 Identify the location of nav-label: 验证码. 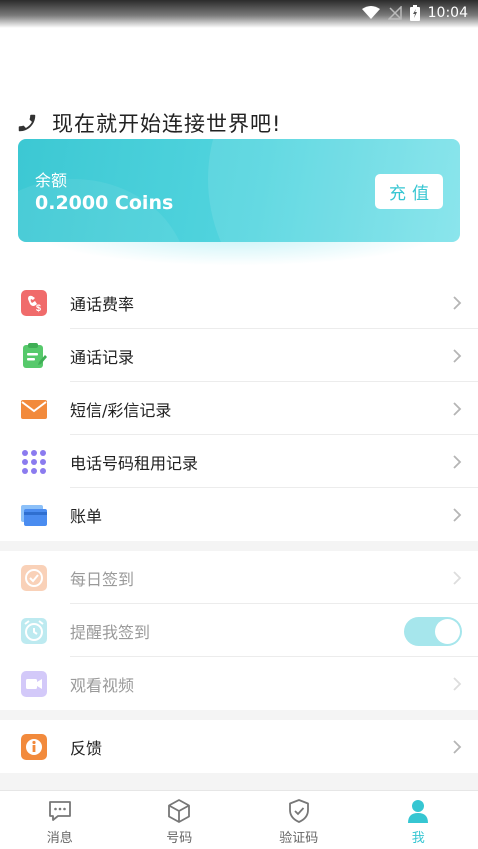
(299, 838).